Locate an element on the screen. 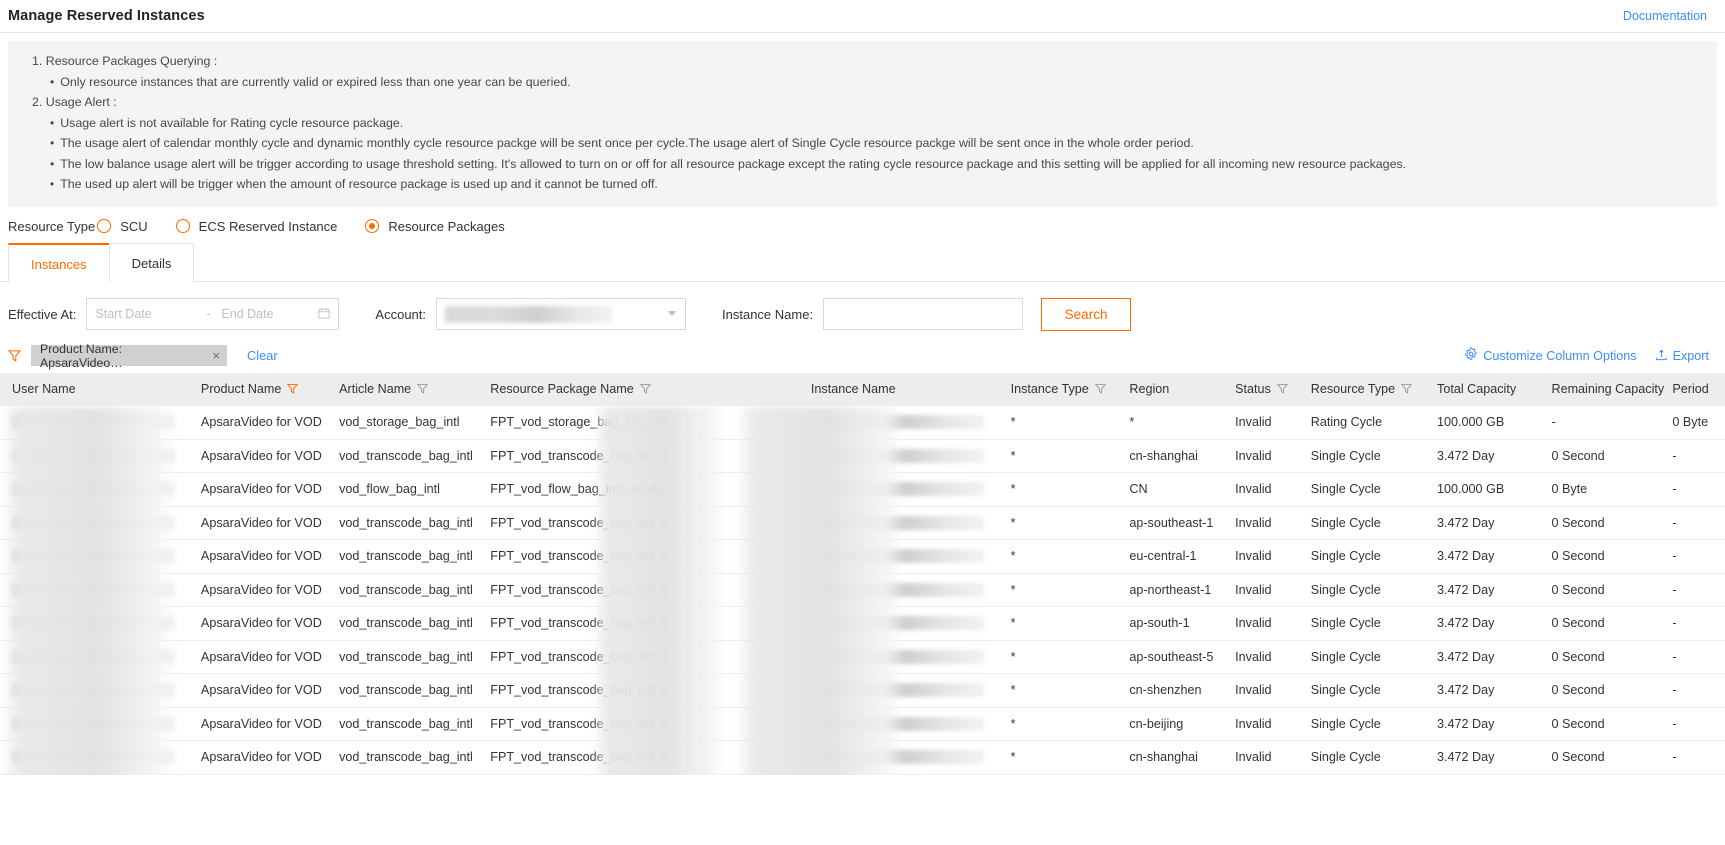  clear-filters-link: Clear is located at coordinates (262, 355).